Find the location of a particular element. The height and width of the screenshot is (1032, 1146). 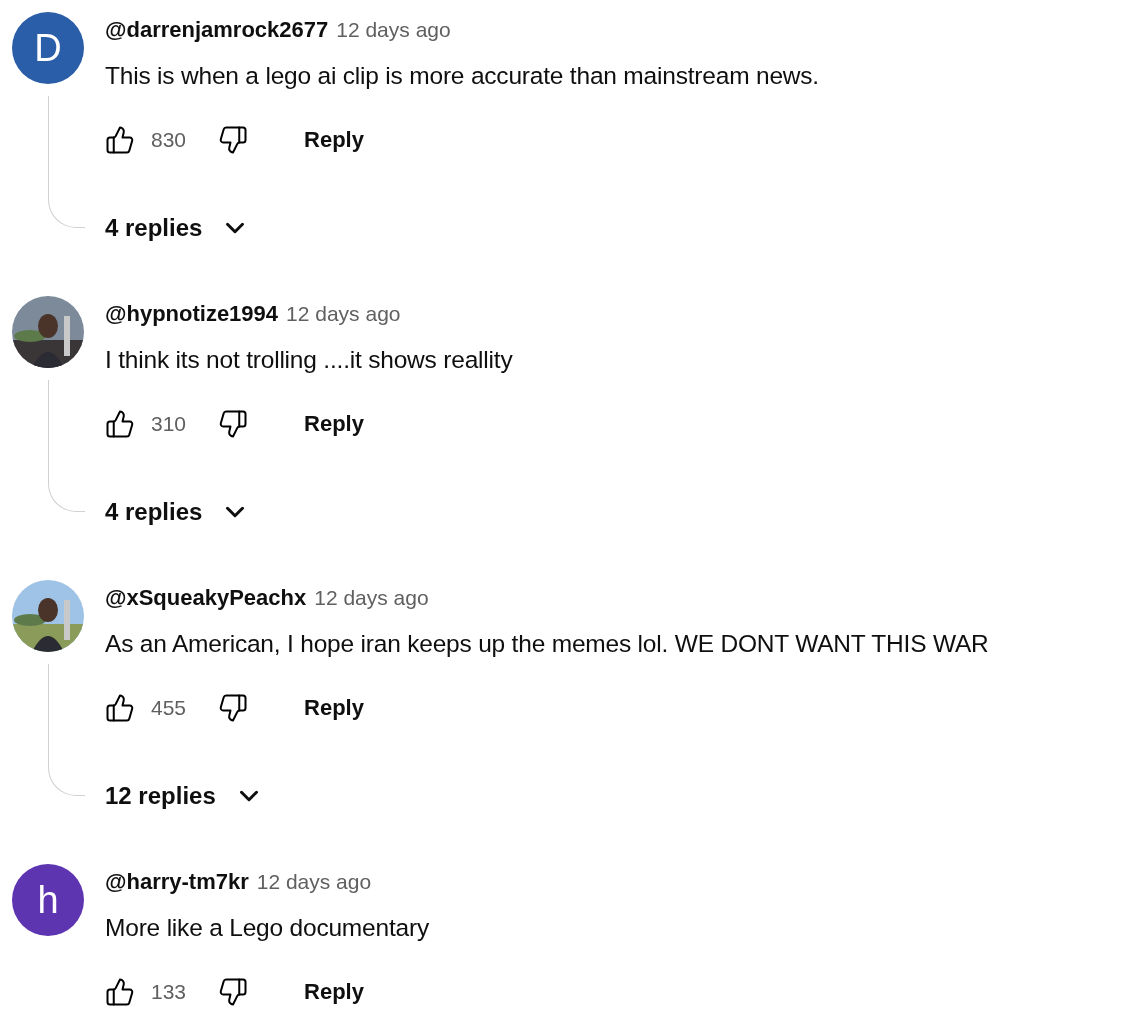

replies-toggle: 12 replies is located at coordinates (184, 796).